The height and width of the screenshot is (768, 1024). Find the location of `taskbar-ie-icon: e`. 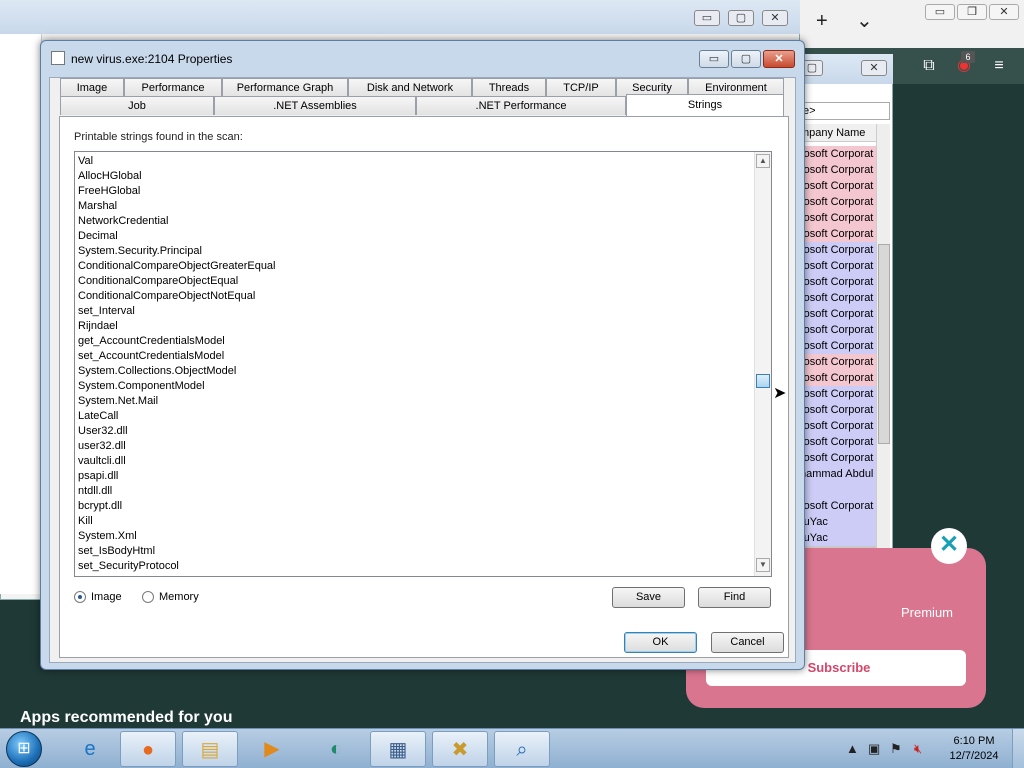

taskbar-ie-icon: e is located at coordinates (90, 749).